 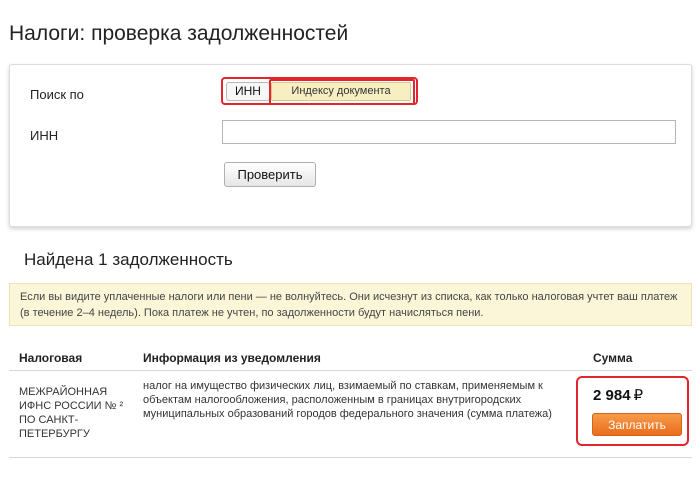 What do you see at coordinates (612, 395) in the screenshot?
I see `amount-number: 2 984` at bounding box center [612, 395].